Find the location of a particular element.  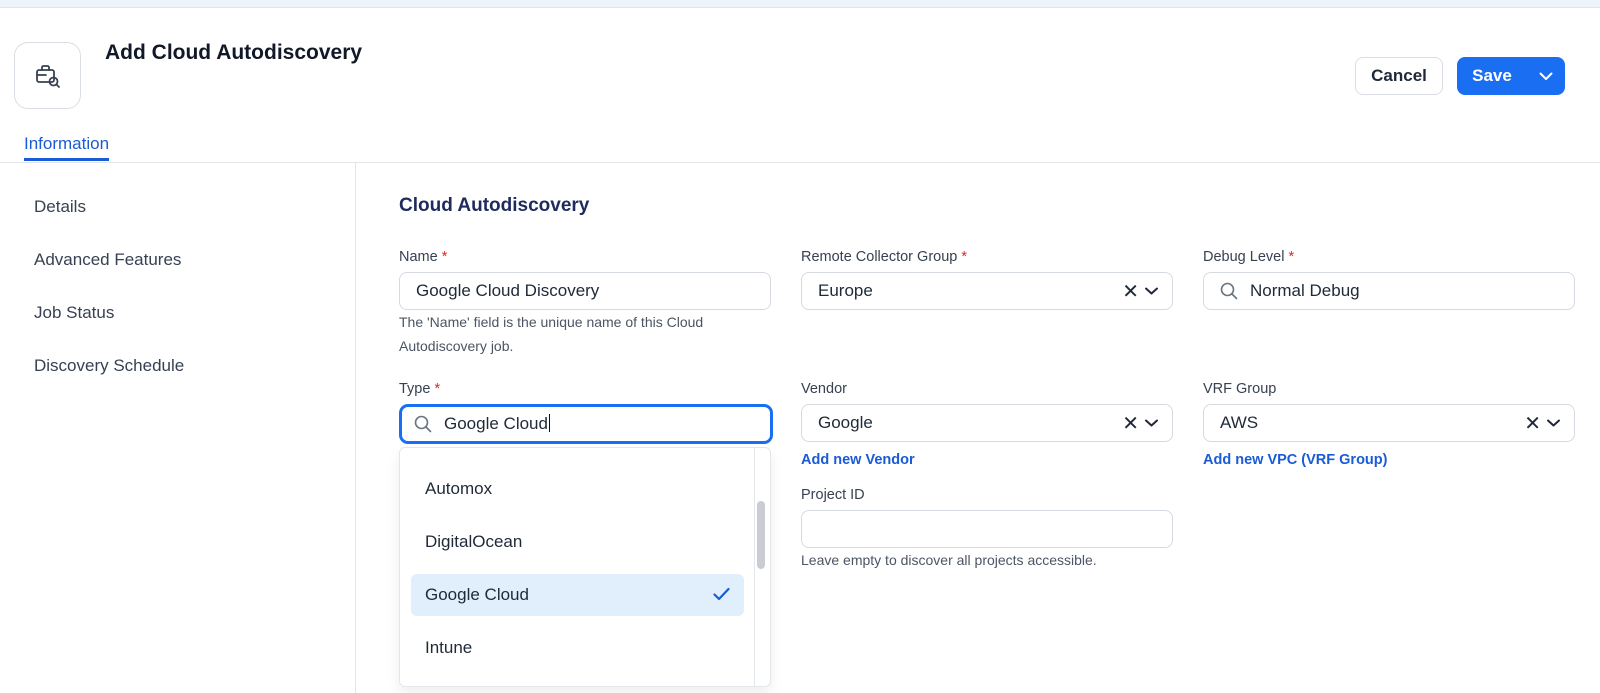

page-title: Add Cloud Autodiscovery is located at coordinates (234, 52).